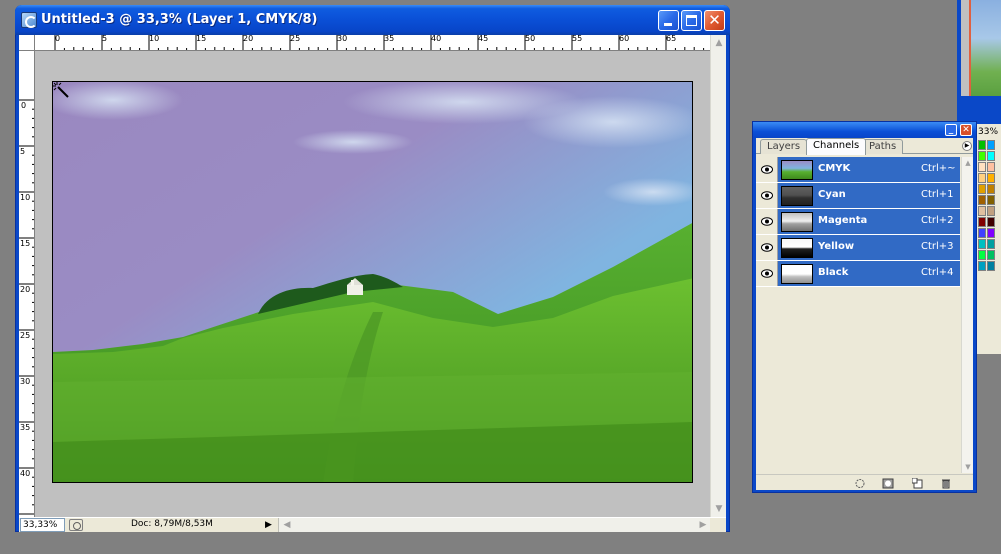 This screenshot has height=554, width=1001. What do you see at coordinates (29, 20) in the screenshot?
I see `photoshop-document-icon` at bounding box center [29, 20].